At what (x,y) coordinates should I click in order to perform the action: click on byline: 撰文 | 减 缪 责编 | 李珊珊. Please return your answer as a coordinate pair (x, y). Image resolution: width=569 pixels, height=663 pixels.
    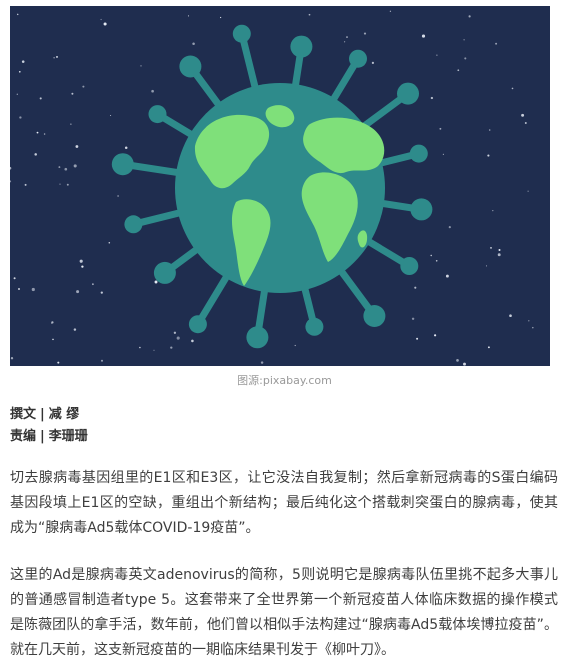
    Looking at the image, I should click on (49, 426).